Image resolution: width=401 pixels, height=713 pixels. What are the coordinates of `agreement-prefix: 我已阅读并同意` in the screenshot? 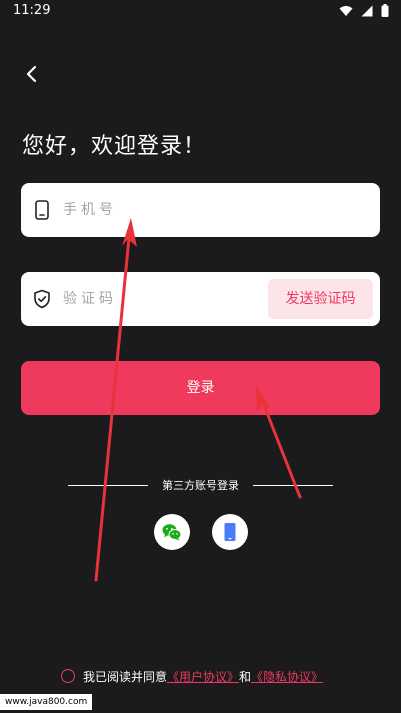 It's located at (125, 676).